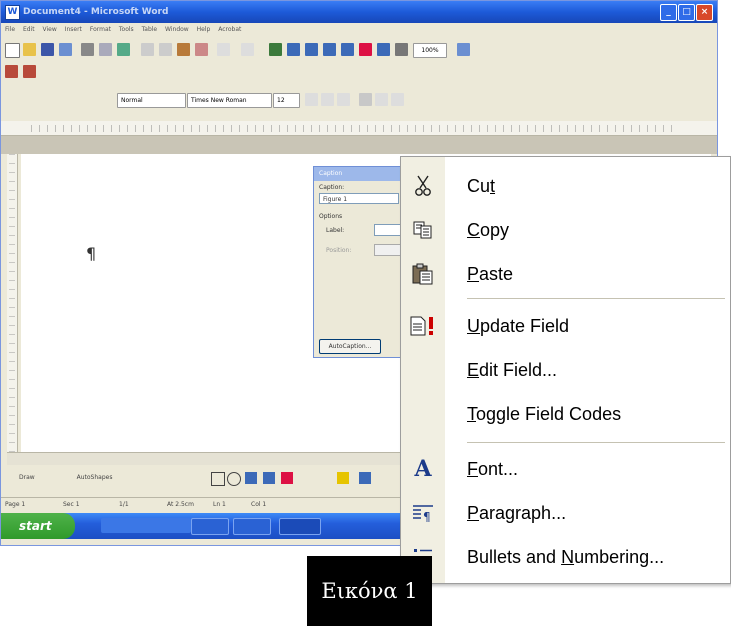 The image size is (731, 626). I want to click on align-center-icon, so click(381, 99).